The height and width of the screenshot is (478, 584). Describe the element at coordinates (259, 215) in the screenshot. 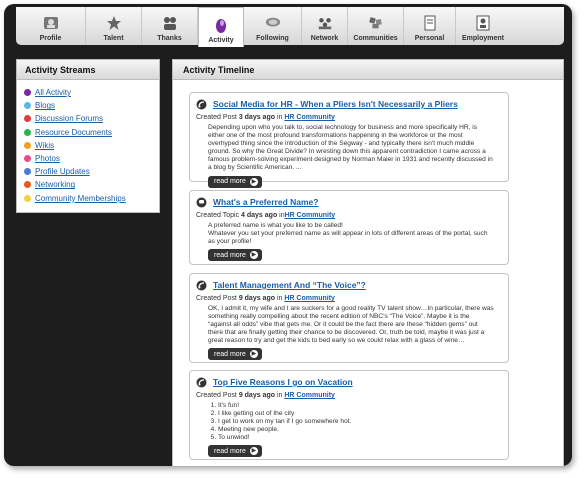

I see `post-time: 4 days ago` at that location.